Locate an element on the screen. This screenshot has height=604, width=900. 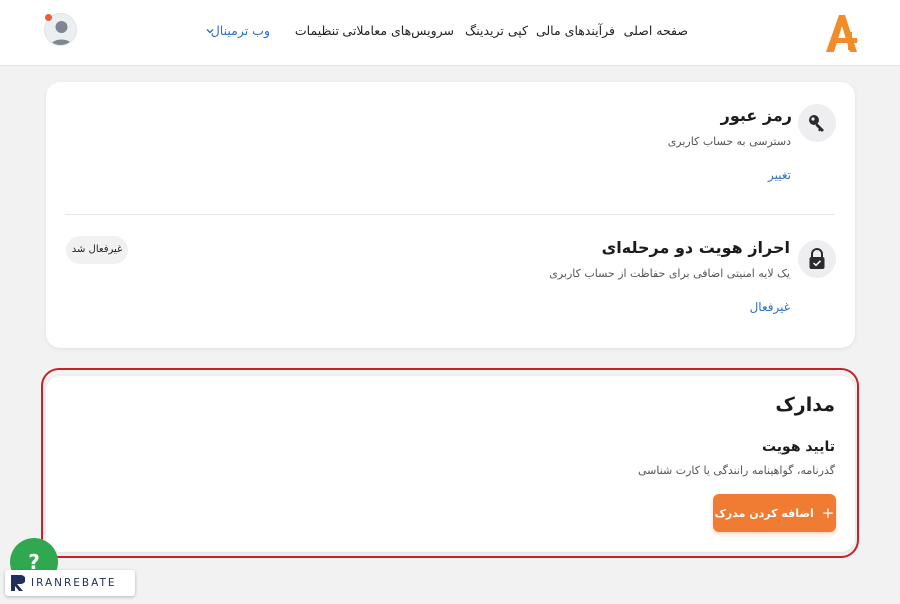
two-factor-title: احراز هویت دو مرحله‌ای is located at coordinates (695, 247).